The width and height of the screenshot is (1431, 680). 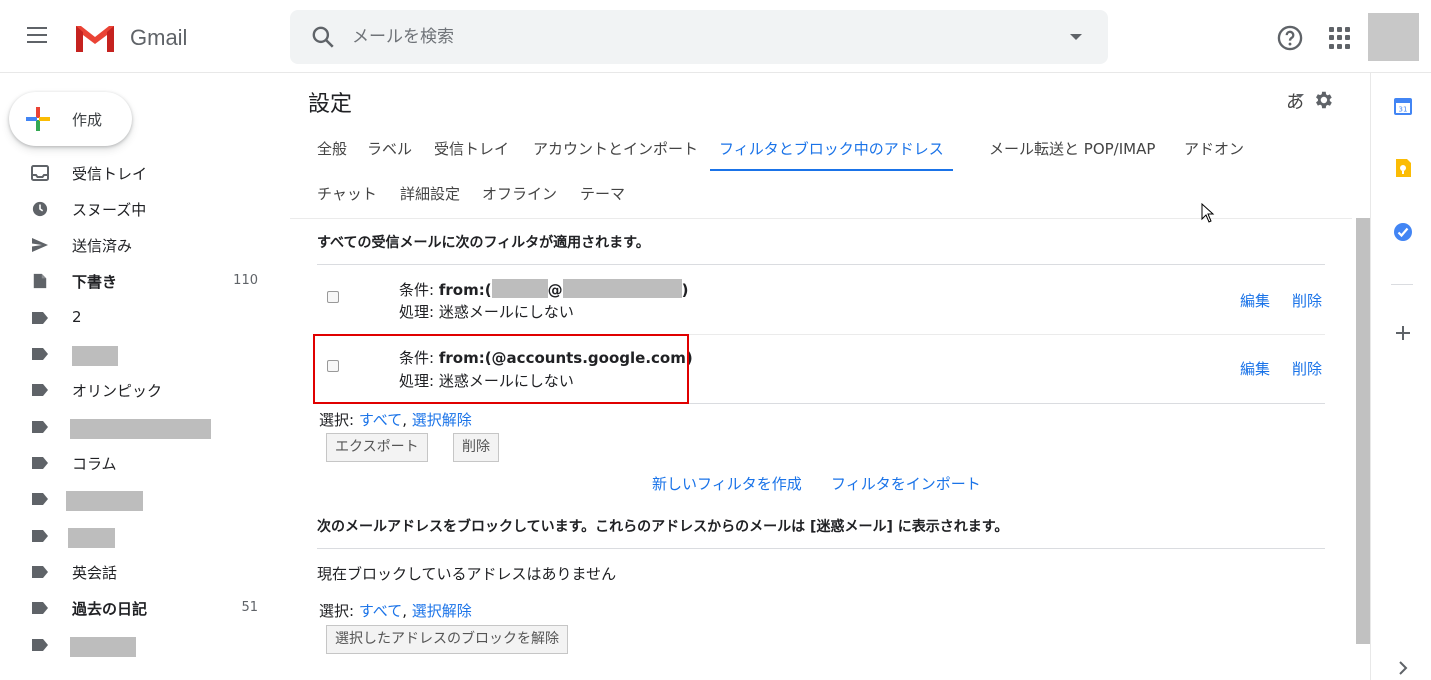 What do you see at coordinates (447, 639) in the screenshot?
I see `unblock-button: 選択したアドレスのブロックを解除` at bounding box center [447, 639].